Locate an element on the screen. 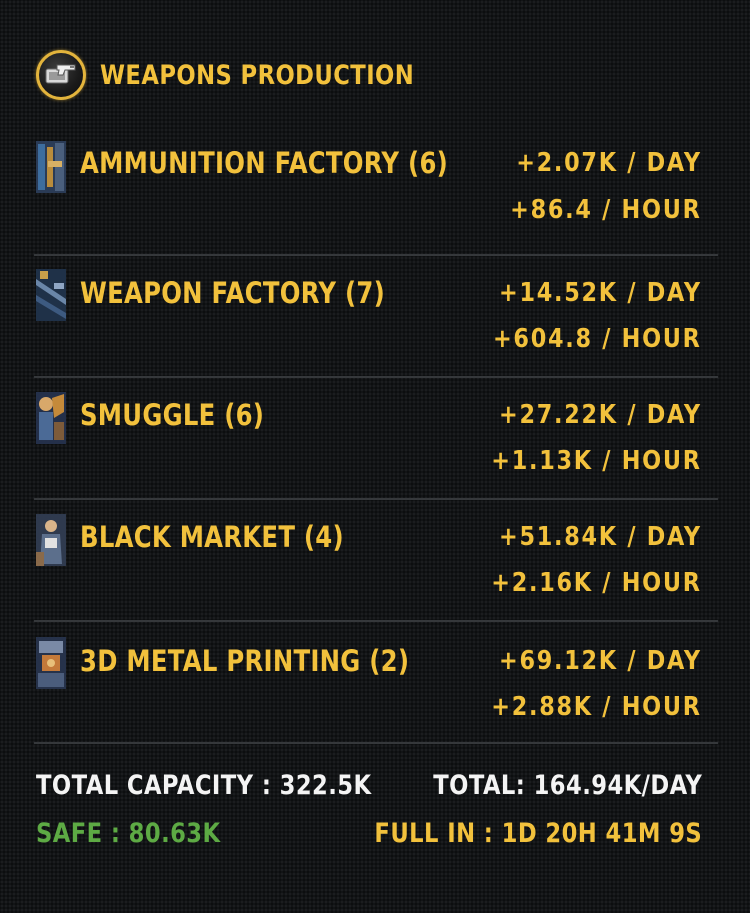 The height and width of the screenshot is (913, 750). rate-per-day: +69.12K / DAY is located at coordinates (600, 661).